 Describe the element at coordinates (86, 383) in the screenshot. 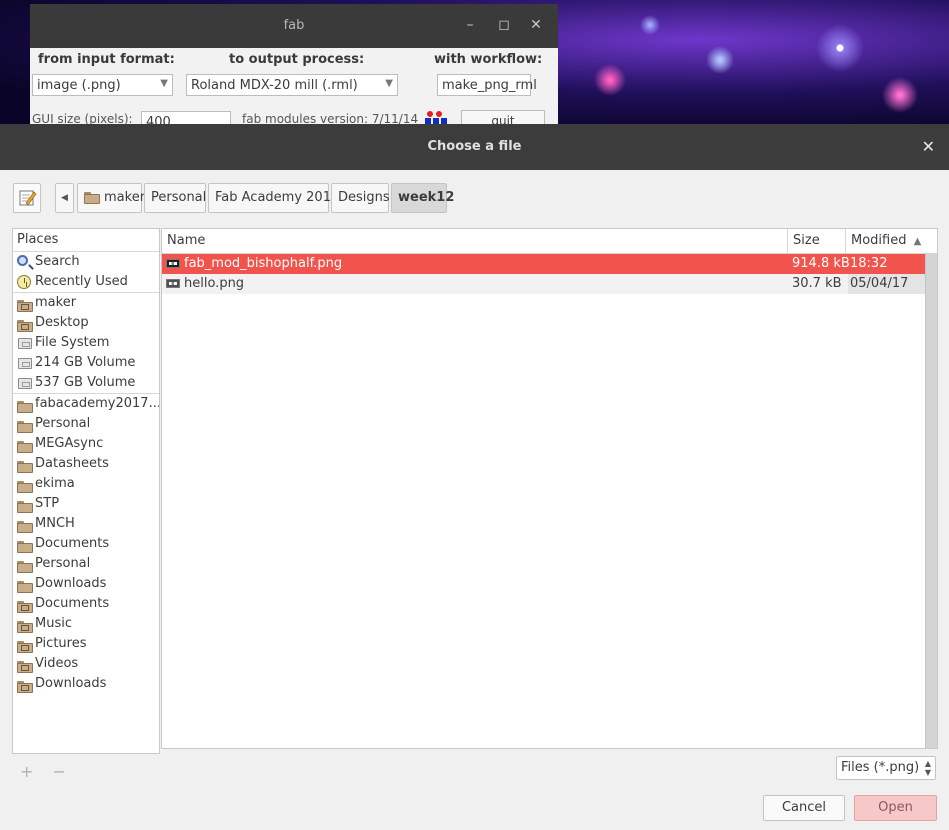

I see `place-item-537gb-volume: 537 GB Volume` at that location.